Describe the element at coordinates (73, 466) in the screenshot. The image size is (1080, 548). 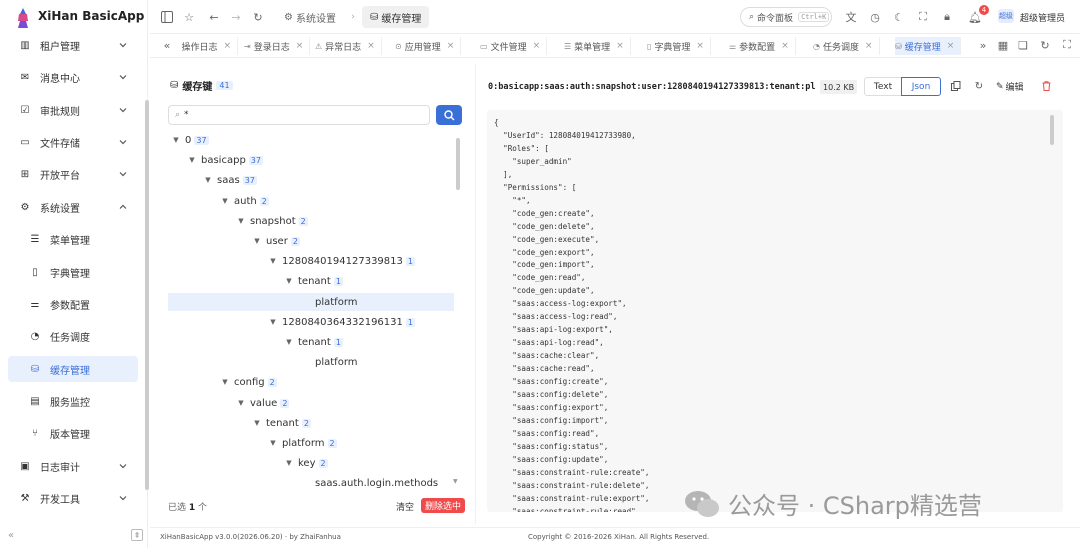
I see `sidebar-item-14: ▣ 日志审计` at that location.